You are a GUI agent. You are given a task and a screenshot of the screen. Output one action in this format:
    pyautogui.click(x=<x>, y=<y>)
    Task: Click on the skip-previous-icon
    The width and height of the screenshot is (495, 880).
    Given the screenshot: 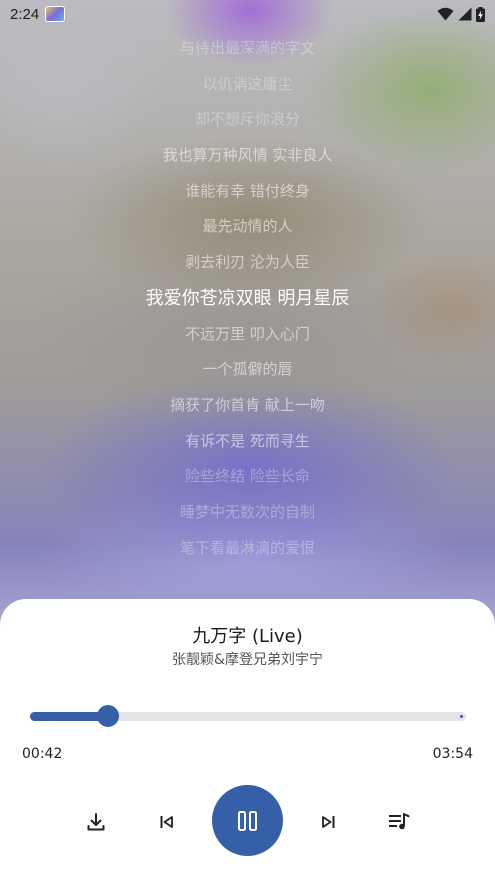 What is the action you would take?
    pyautogui.click(x=166, y=822)
    